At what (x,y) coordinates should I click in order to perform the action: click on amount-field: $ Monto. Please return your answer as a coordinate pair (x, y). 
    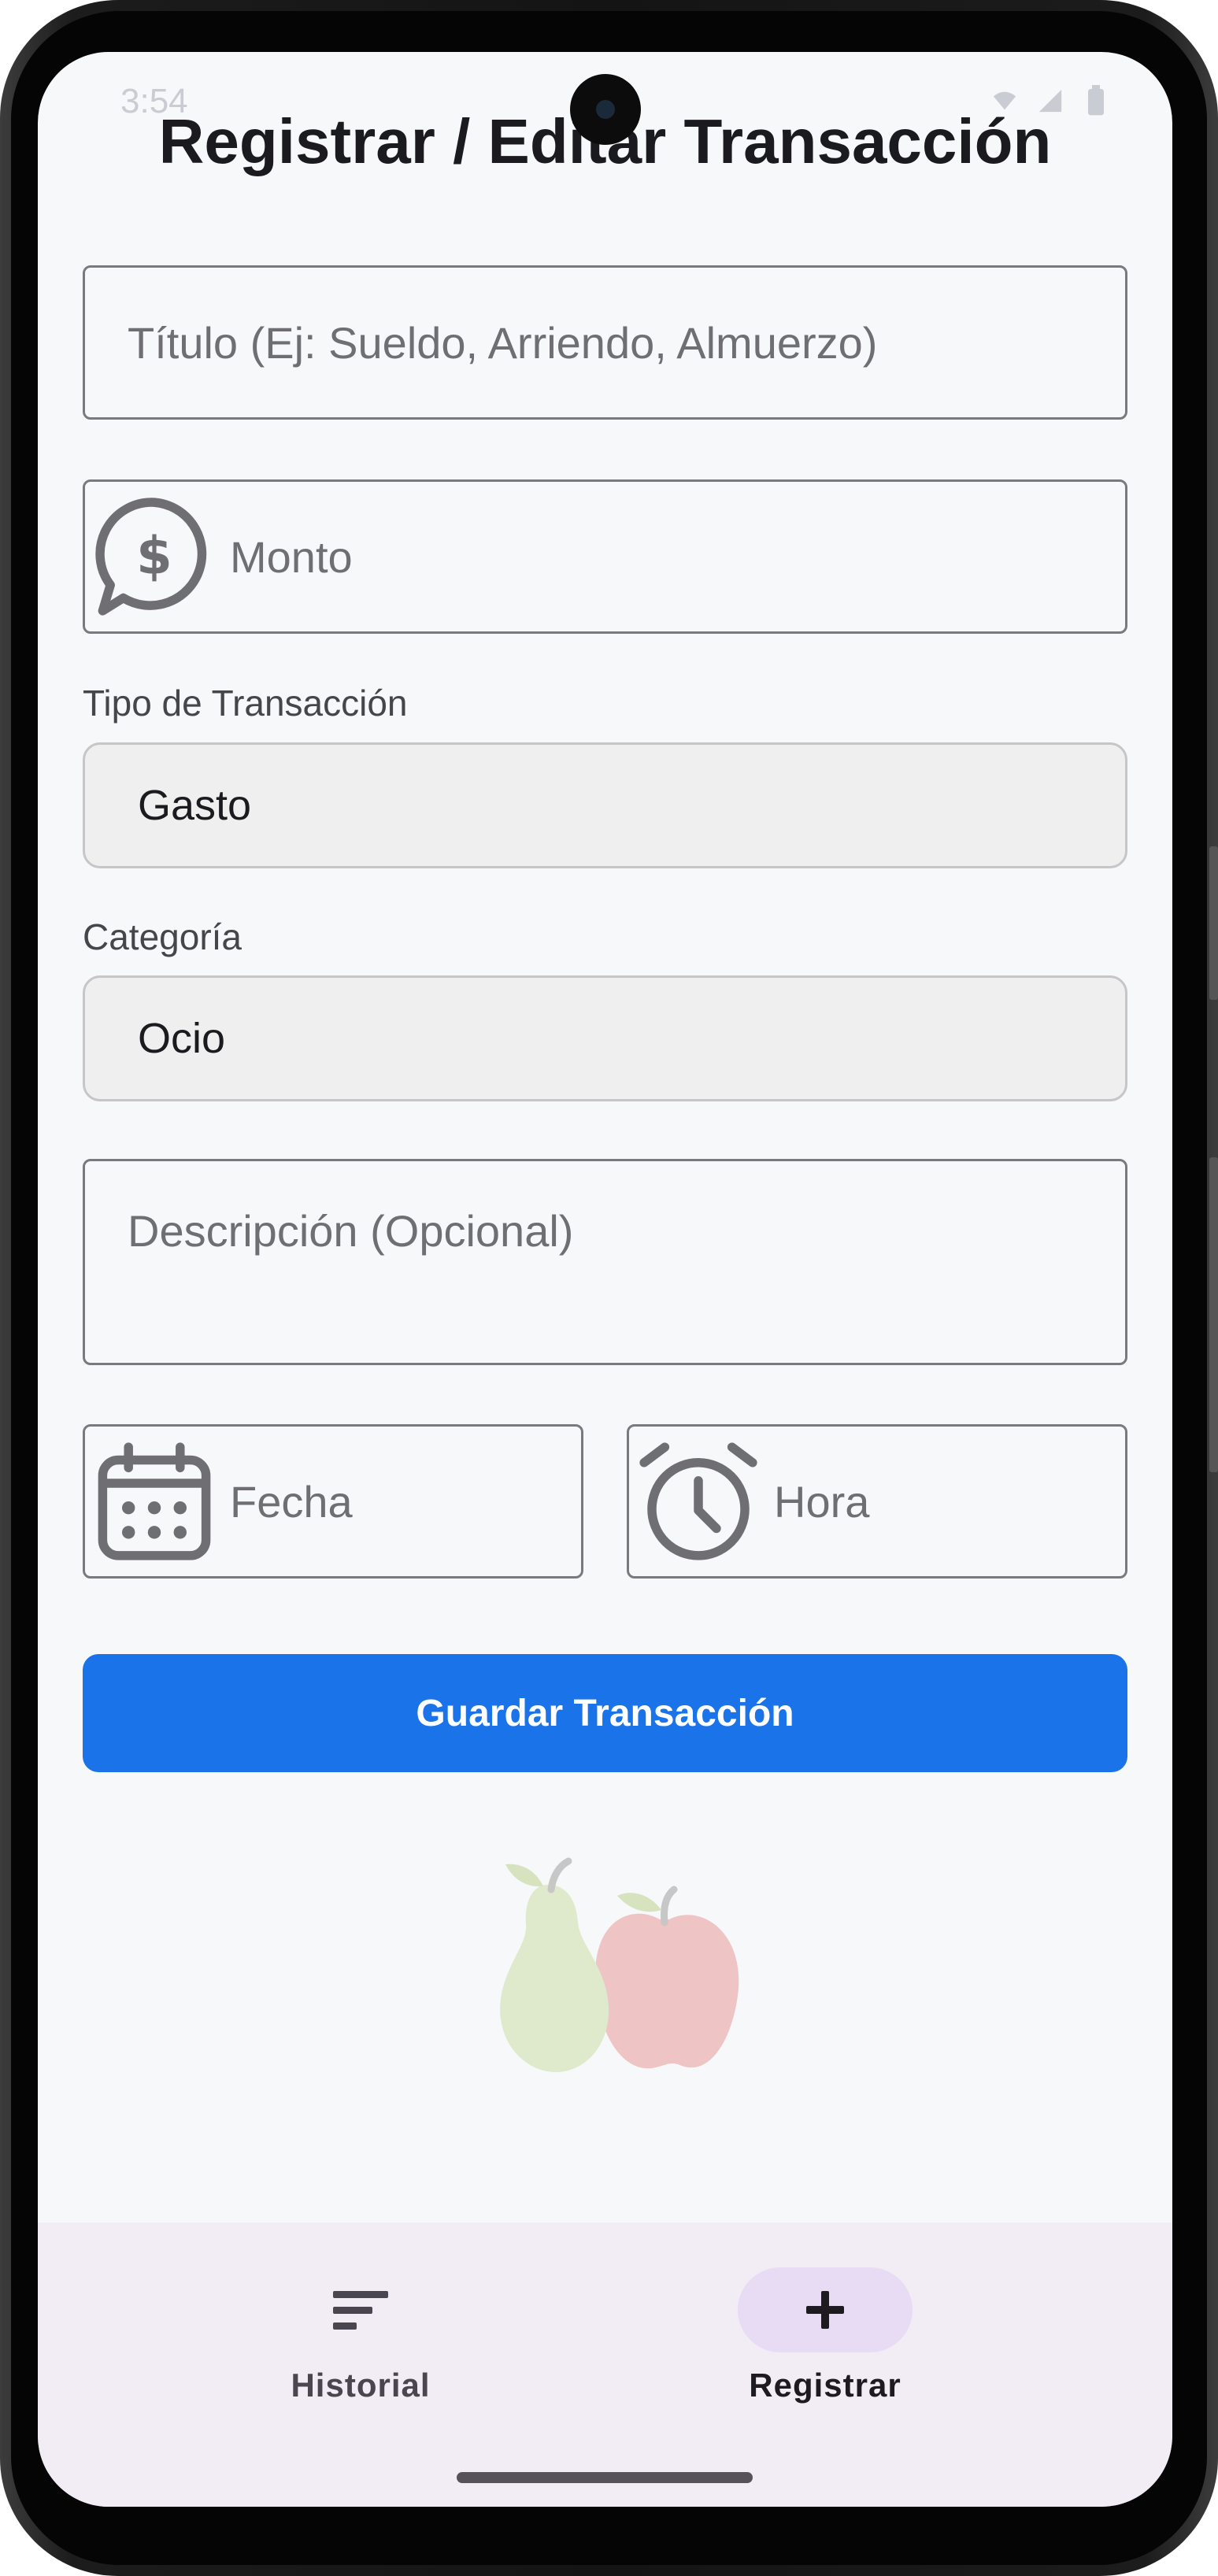
    Looking at the image, I should click on (605, 556).